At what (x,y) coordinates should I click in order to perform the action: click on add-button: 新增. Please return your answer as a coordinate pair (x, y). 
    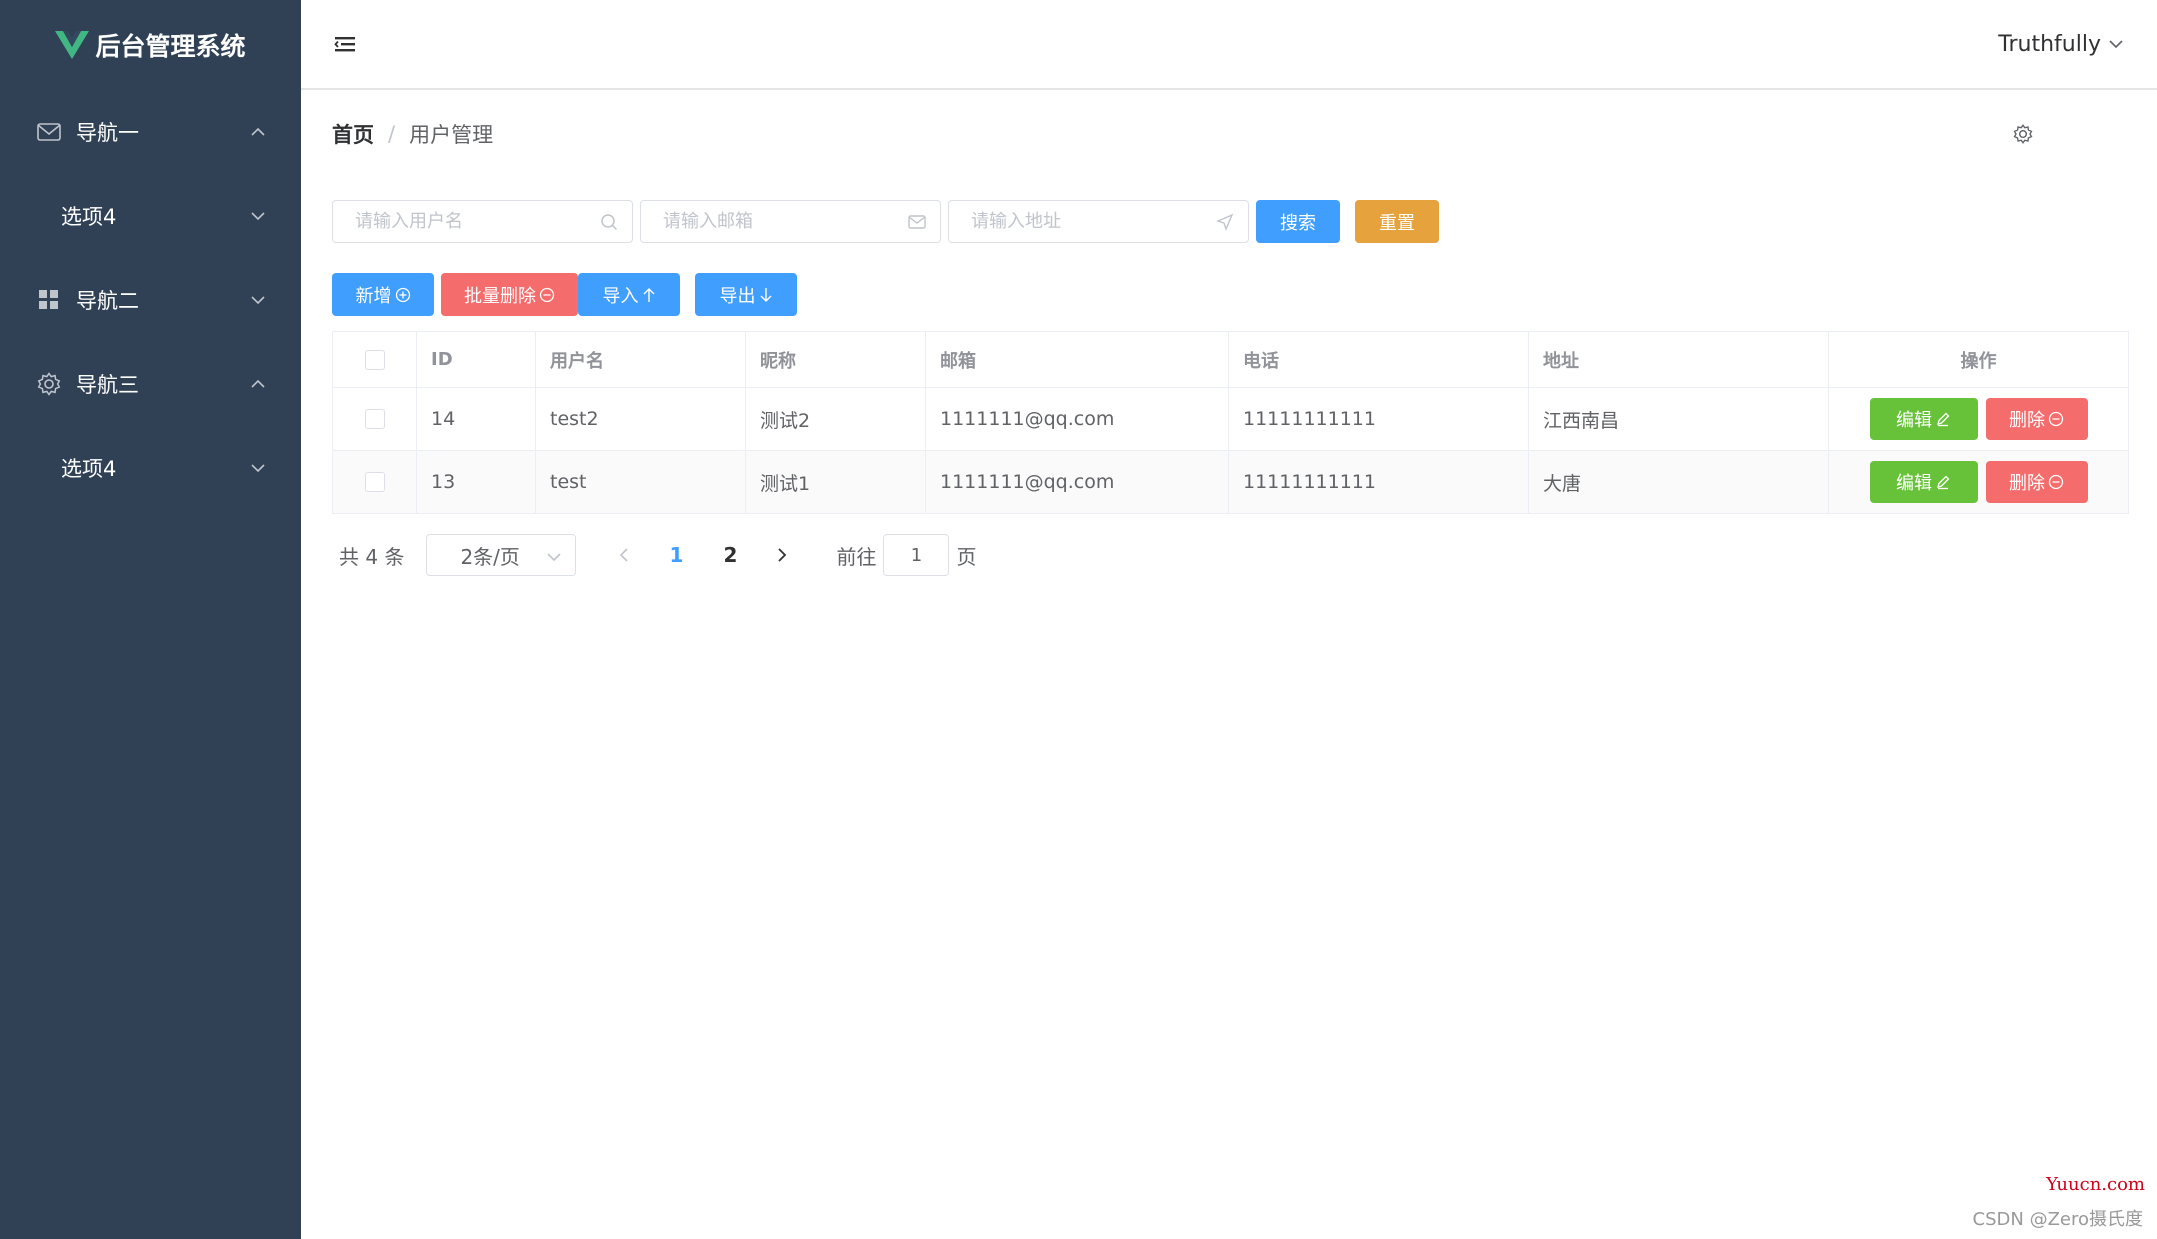
    Looking at the image, I should click on (383, 294).